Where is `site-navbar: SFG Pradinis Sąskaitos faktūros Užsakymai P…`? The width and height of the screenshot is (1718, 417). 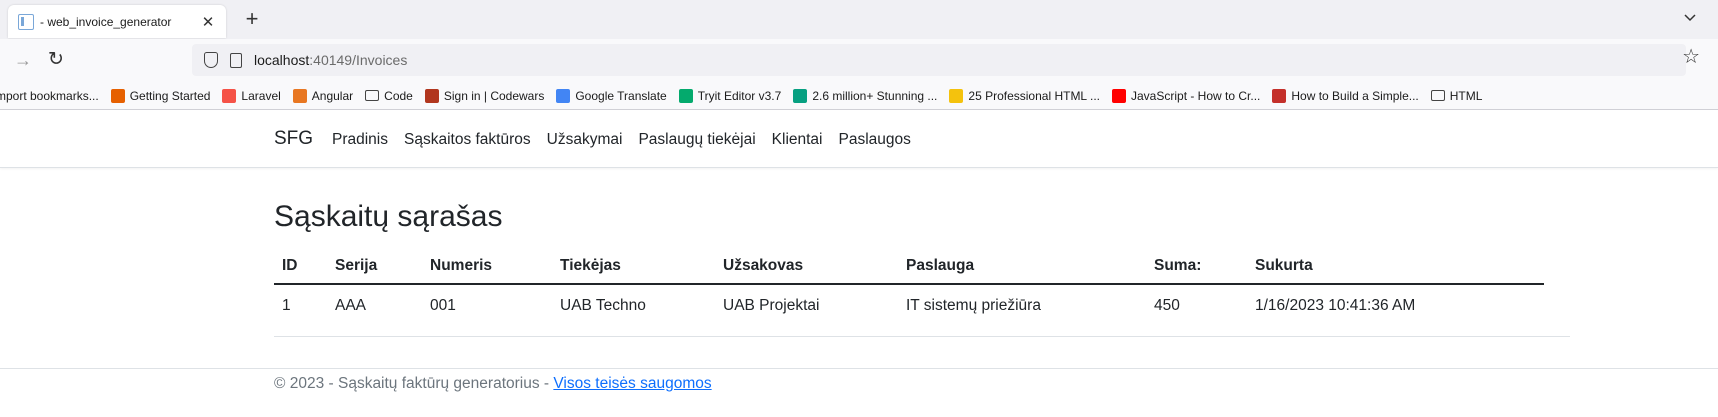 site-navbar: SFG Pradinis Sąskaitos faktūros Užsakymai P… is located at coordinates (859, 139).